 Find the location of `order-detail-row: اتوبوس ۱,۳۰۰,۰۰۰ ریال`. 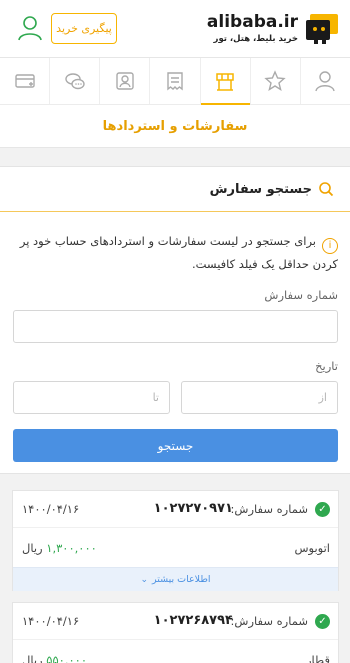

order-detail-row: اتوبوس ۱,۳۰۰,۰۰۰ ریال is located at coordinates (175, 547).